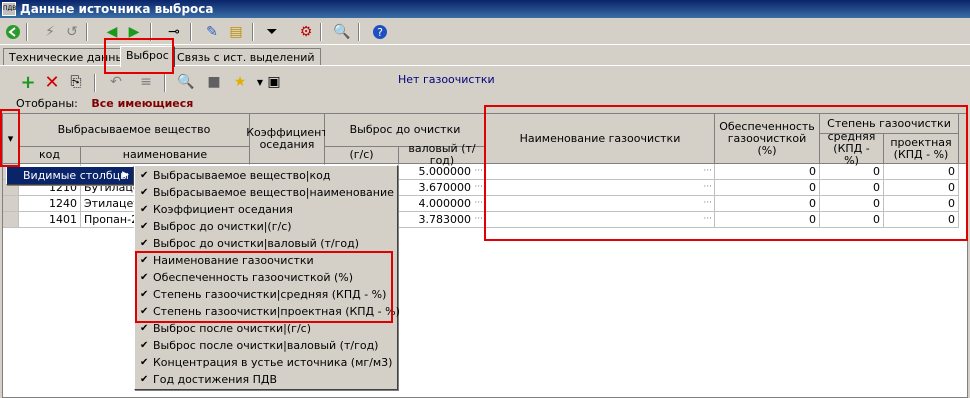 The width and height of the screenshot is (970, 398). What do you see at coordinates (442, 204) in the screenshot?
I see `cell-annual: 4.000000 ···` at bounding box center [442, 204].